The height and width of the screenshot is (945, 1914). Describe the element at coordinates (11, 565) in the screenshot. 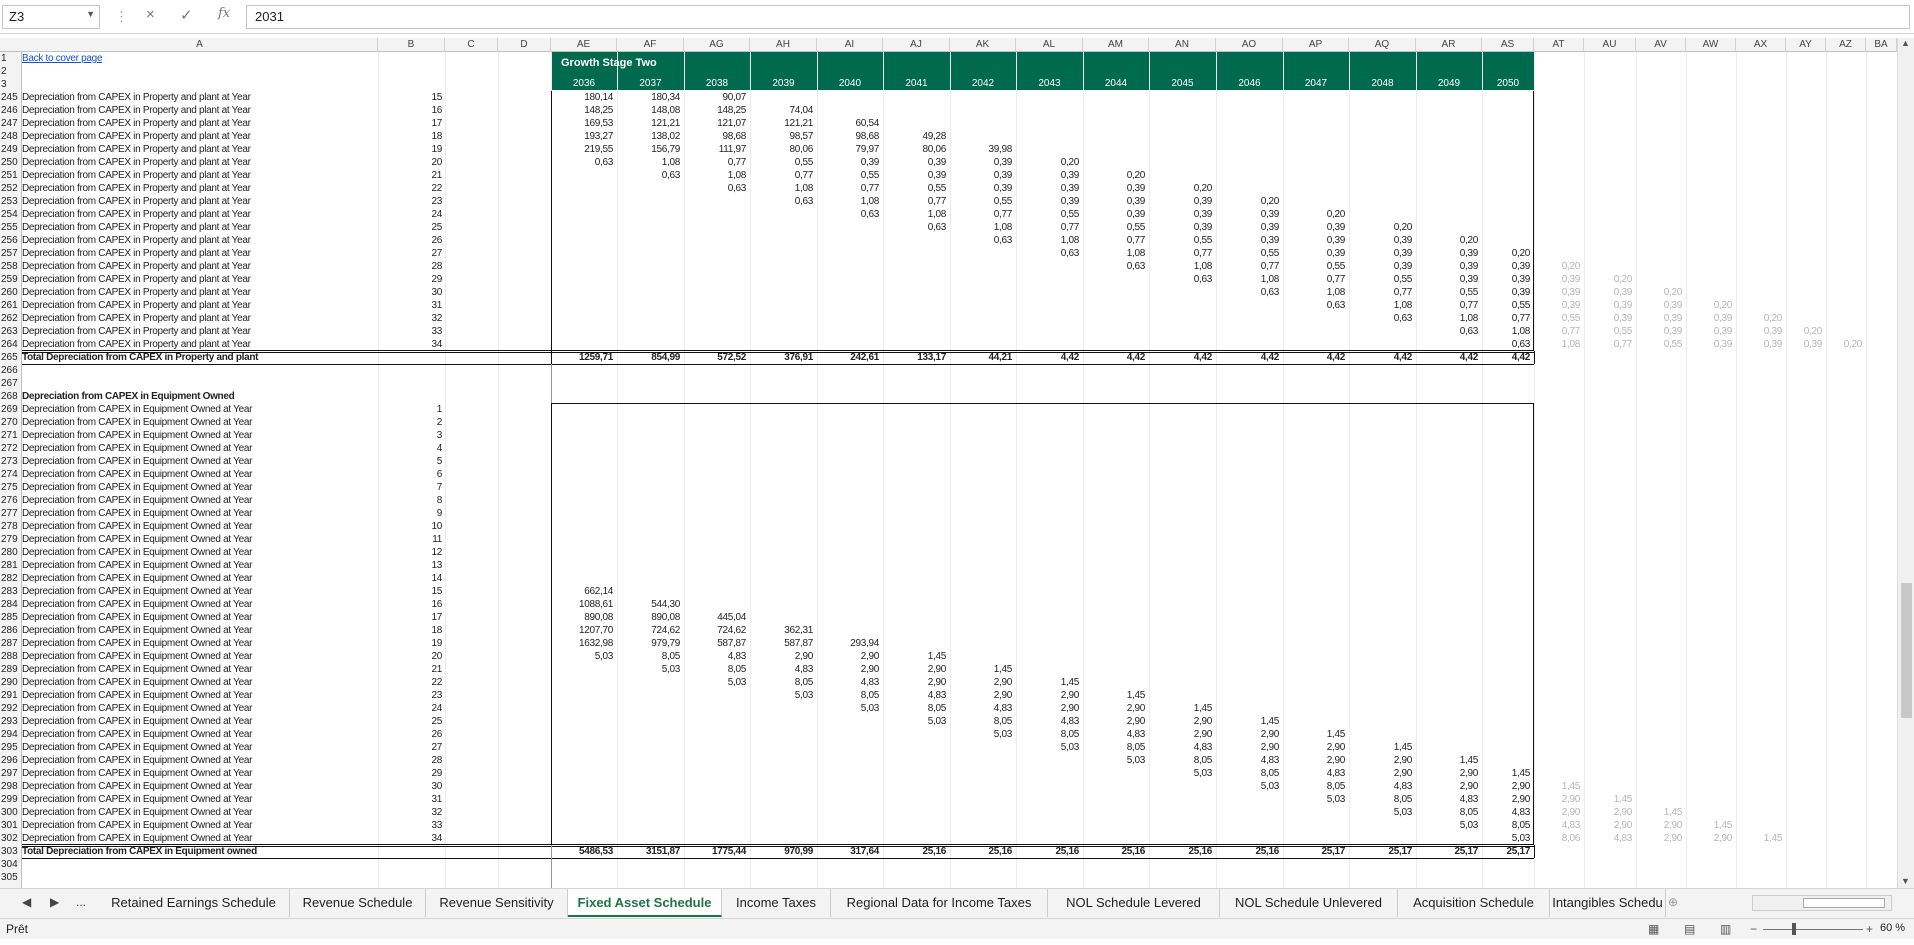

I see `row-number: 281` at that location.